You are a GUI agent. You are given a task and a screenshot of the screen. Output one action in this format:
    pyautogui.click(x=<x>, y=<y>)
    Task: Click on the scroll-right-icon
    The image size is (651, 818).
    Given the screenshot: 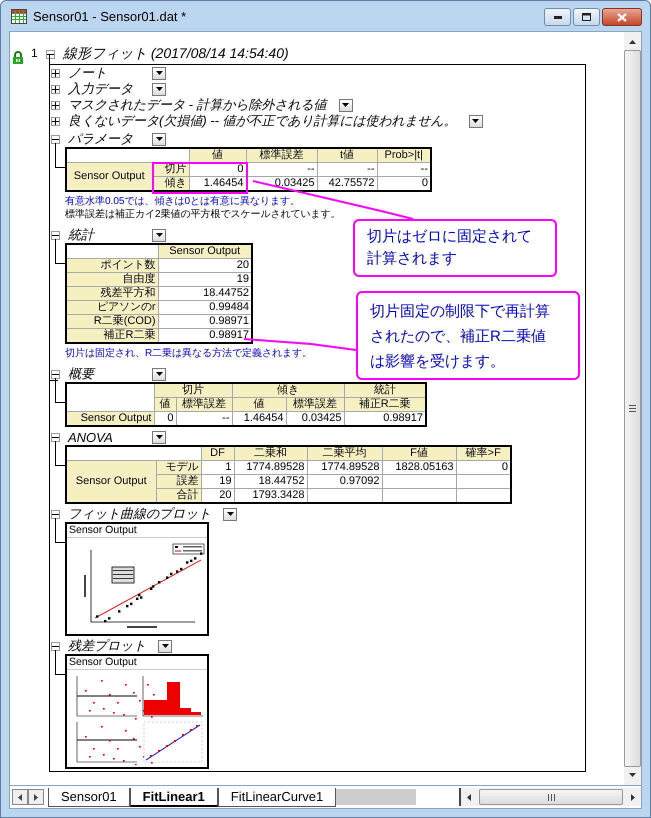 What is the action you would take?
    pyautogui.click(x=633, y=797)
    